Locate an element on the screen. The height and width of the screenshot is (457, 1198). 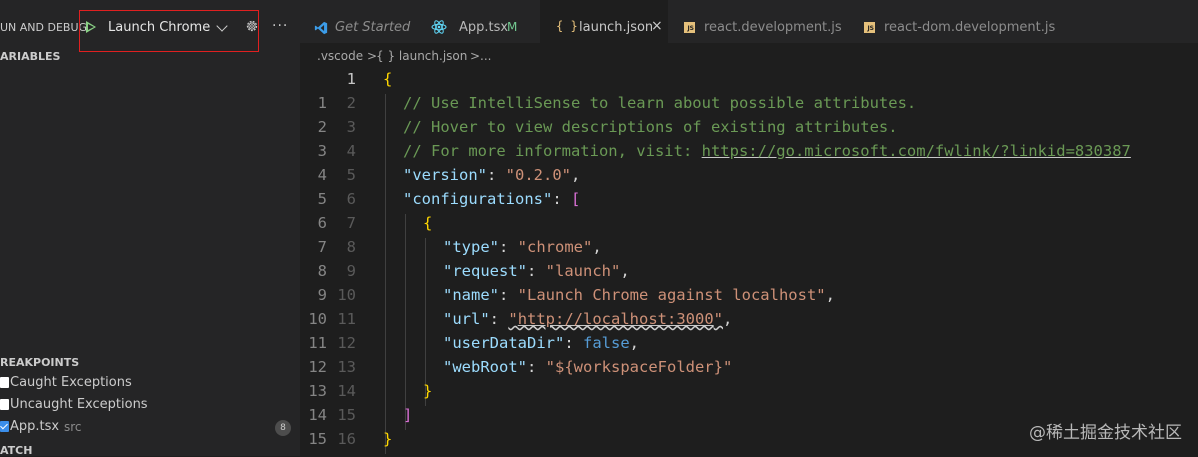
more-actions-icon: ··· is located at coordinates (280, 26).